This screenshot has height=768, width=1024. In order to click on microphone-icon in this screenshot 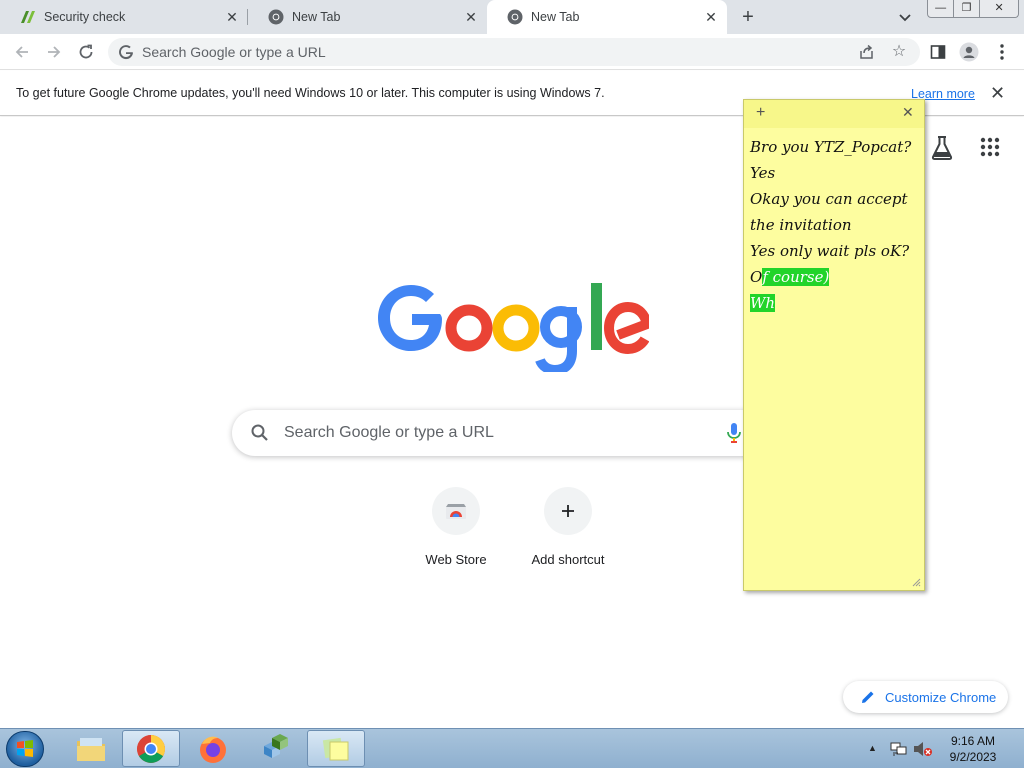, I will do `click(734, 433)`.